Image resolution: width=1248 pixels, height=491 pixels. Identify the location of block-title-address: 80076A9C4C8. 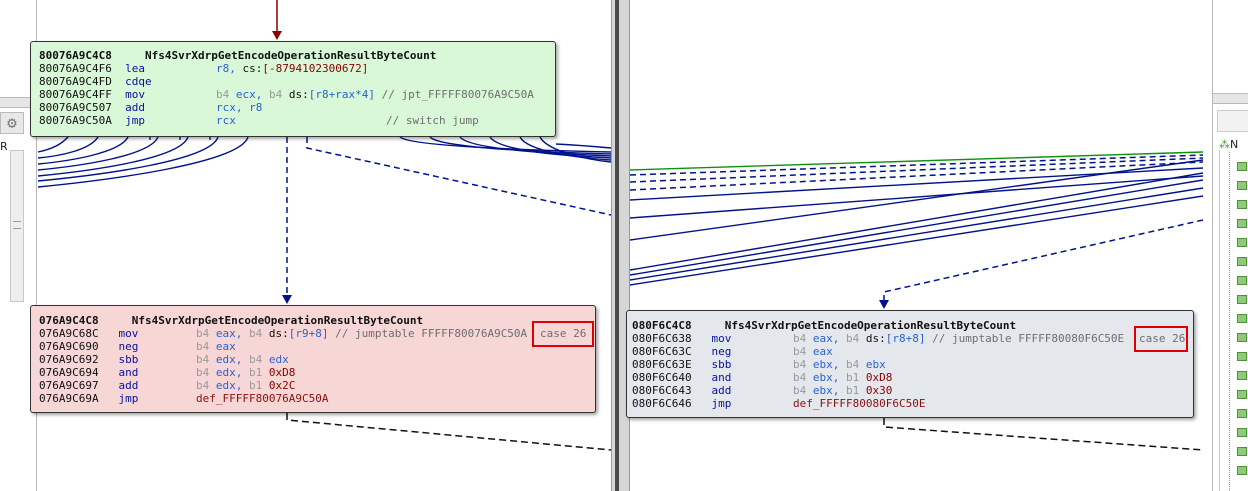
(75, 55).